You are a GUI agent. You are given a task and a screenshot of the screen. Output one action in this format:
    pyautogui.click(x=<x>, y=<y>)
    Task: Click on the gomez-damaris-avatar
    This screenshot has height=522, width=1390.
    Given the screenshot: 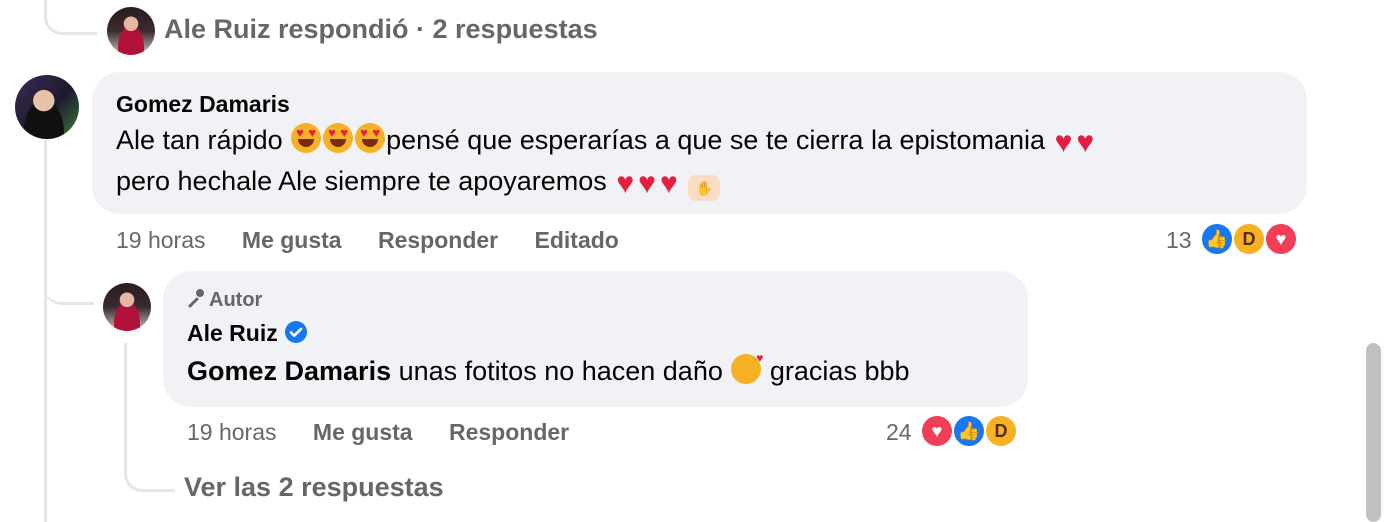 What is the action you would take?
    pyautogui.click(x=47, y=107)
    